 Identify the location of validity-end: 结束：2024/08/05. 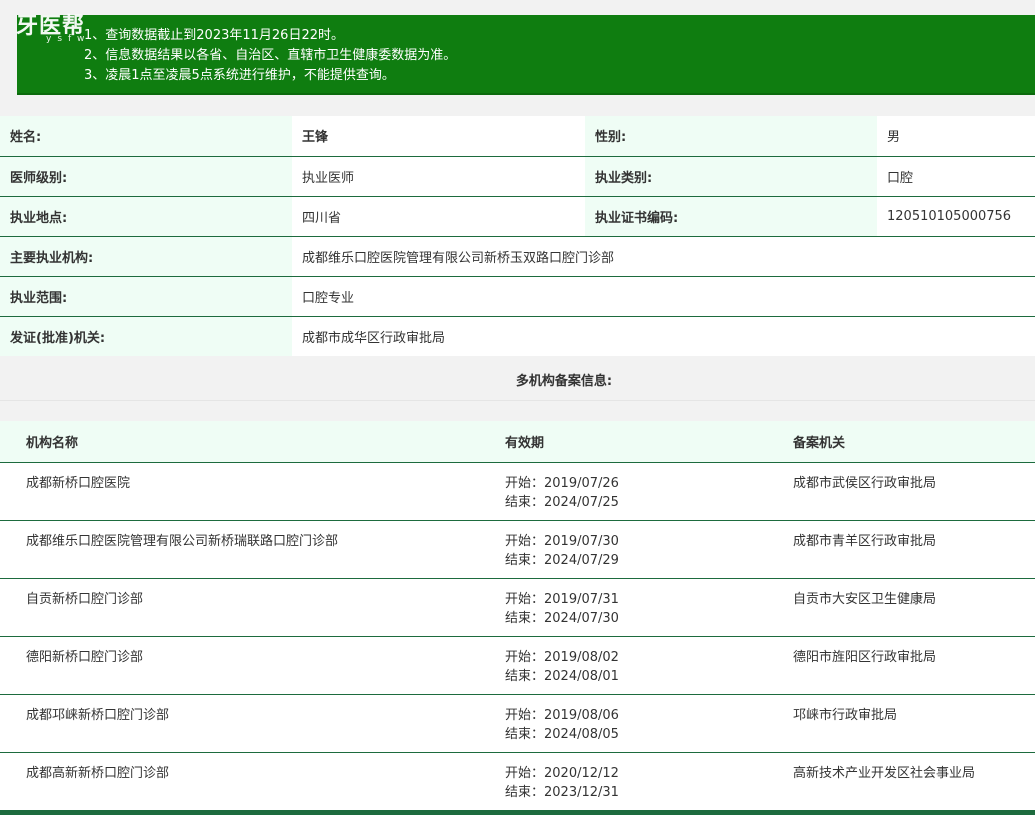
(562, 734).